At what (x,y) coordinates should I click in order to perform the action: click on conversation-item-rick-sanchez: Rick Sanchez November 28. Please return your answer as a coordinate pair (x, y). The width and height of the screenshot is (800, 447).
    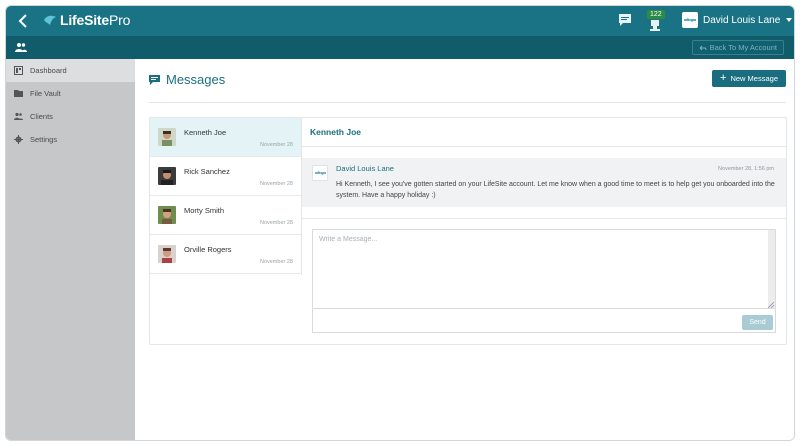
    Looking at the image, I should click on (225, 176).